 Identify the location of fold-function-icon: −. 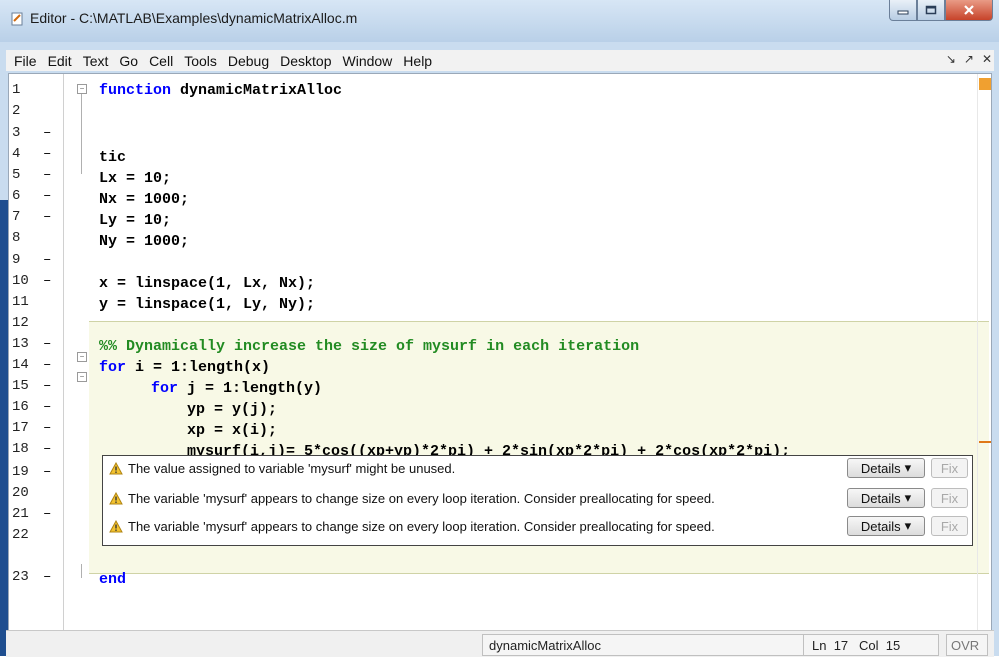
(82, 89).